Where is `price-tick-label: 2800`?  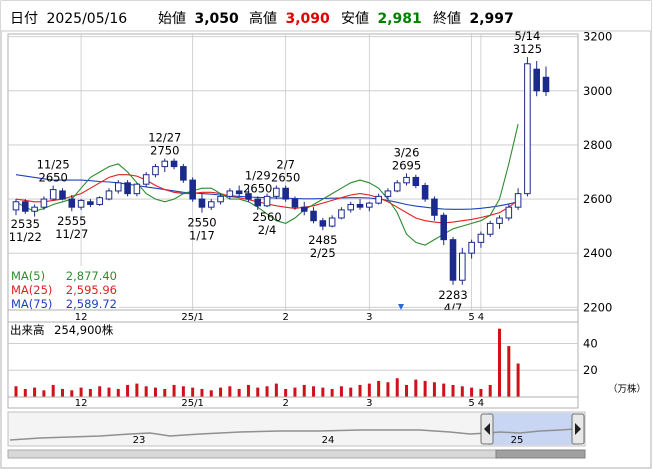
price-tick-label: 2800 is located at coordinates (597, 145).